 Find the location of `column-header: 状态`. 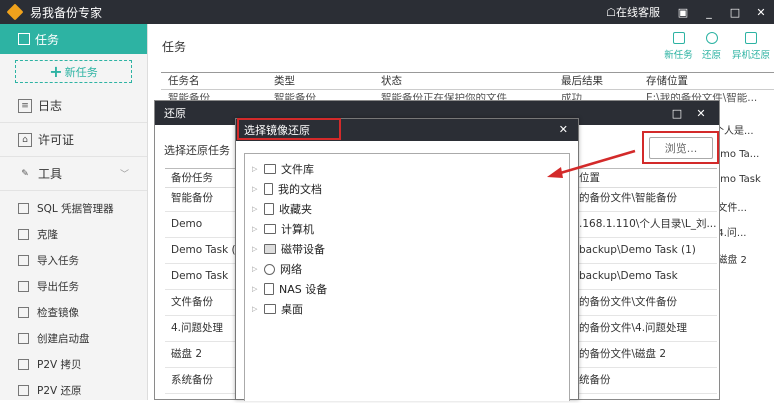

column-header: 状态 is located at coordinates (464, 81).